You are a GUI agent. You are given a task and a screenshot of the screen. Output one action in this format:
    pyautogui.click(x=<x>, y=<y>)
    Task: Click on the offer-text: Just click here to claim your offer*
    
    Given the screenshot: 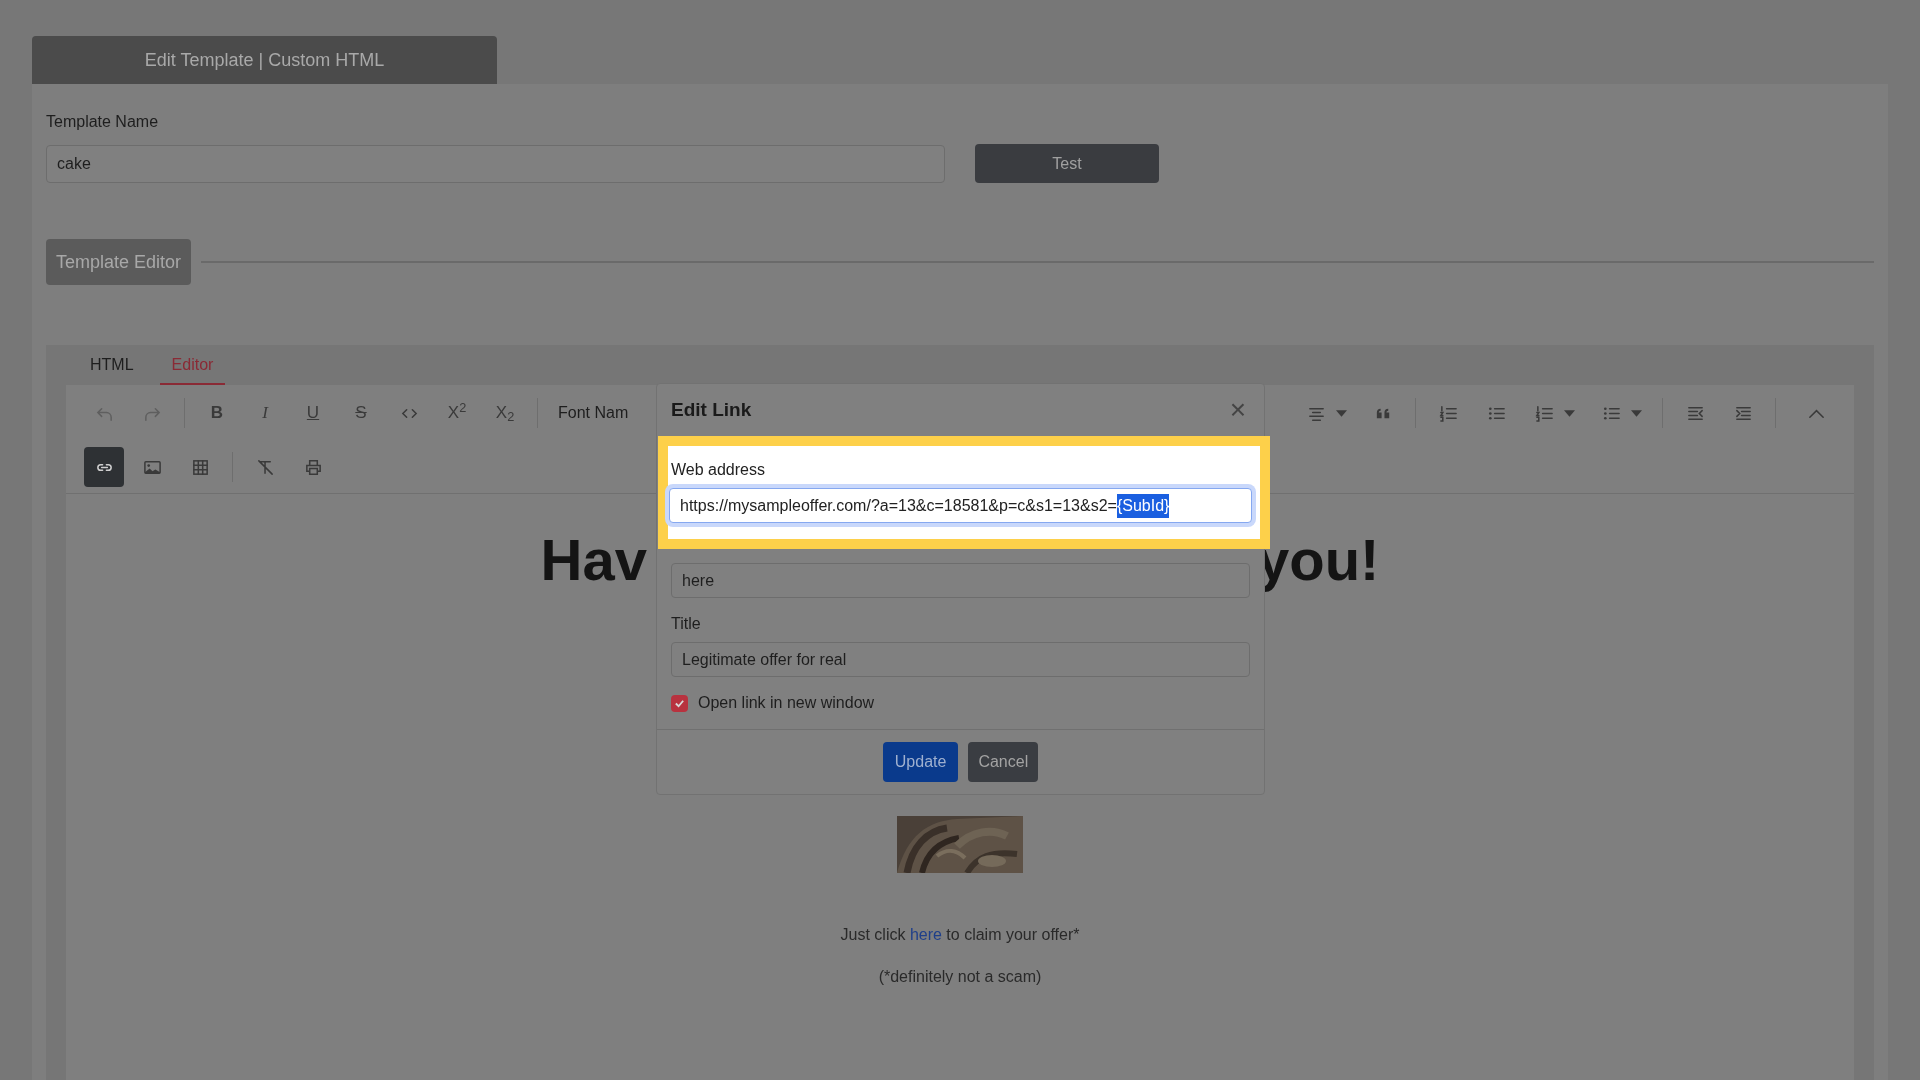 What is the action you would take?
    pyautogui.click(x=960, y=935)
    